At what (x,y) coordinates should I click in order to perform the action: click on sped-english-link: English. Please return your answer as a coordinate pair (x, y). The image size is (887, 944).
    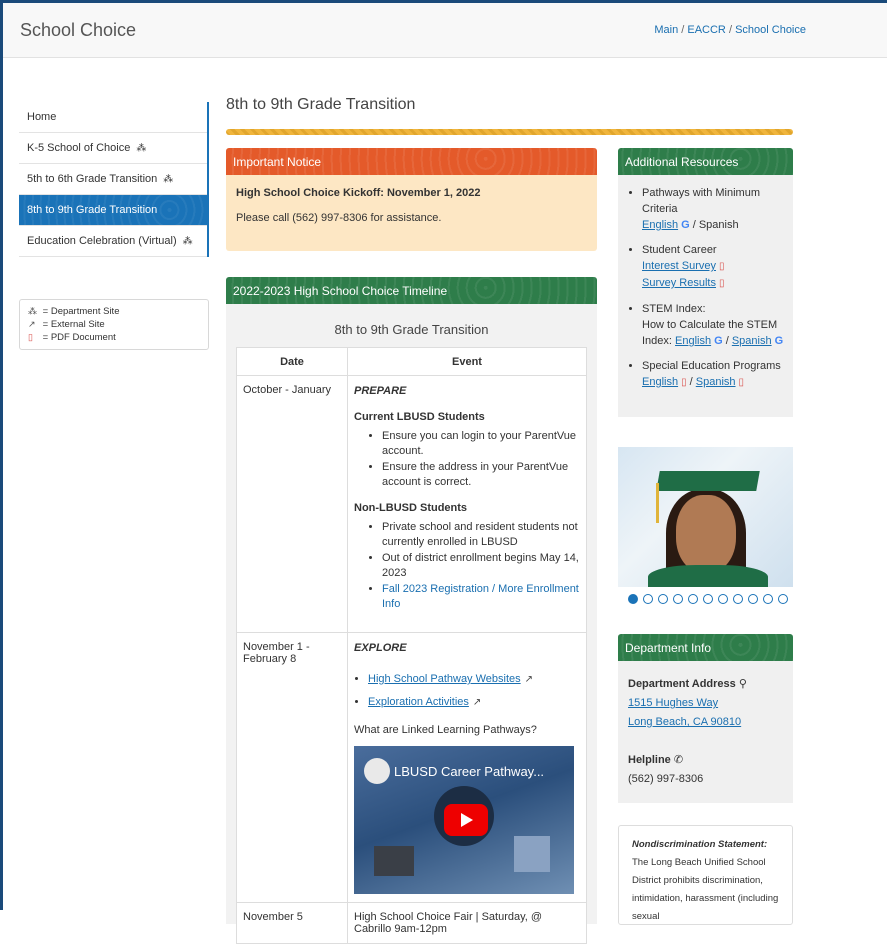
    Looking at the image, I should click on (660, 382).